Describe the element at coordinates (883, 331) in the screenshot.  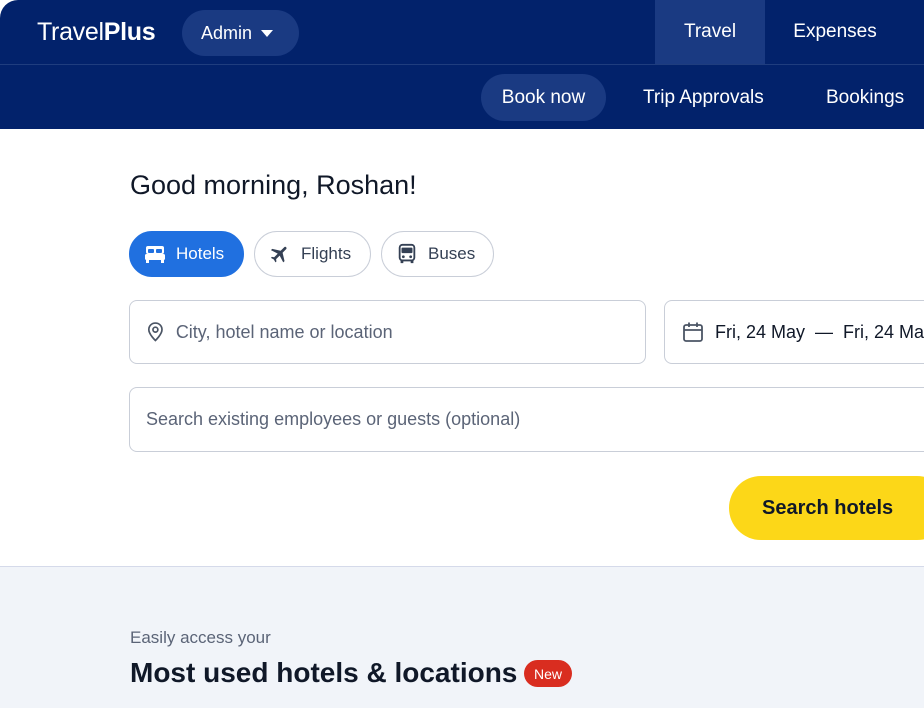
I see `check-out-date: Fri, 24 May` at that location.